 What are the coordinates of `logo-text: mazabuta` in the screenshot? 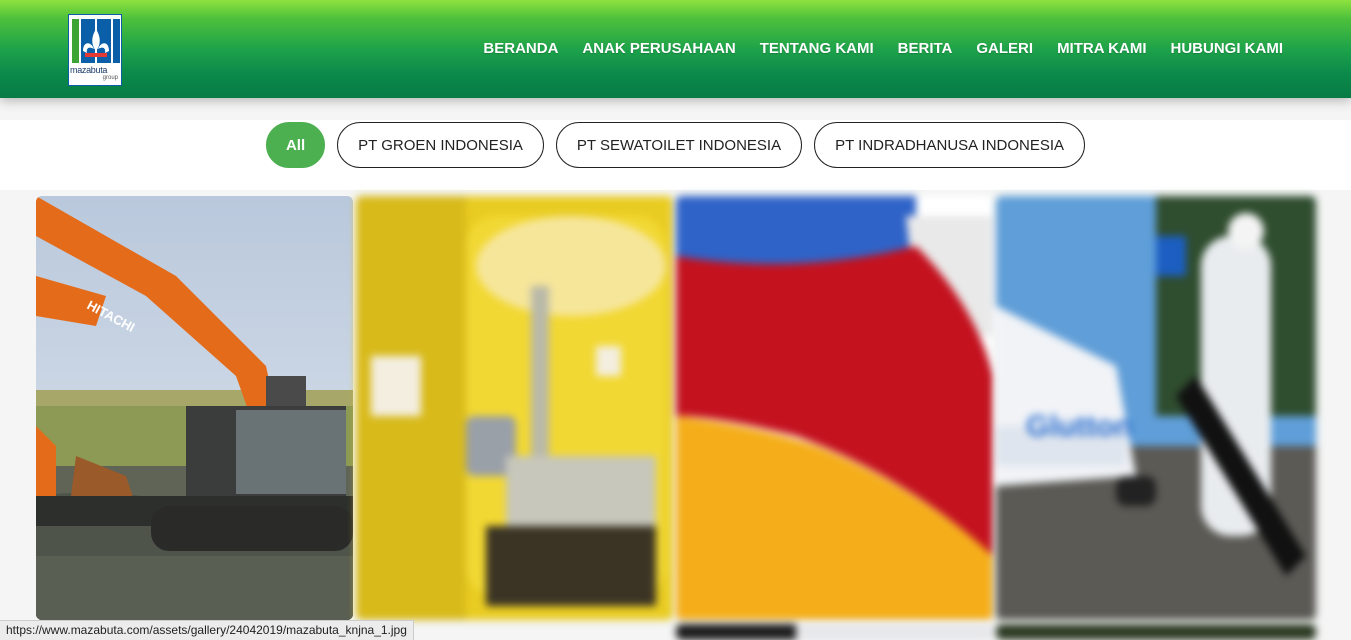 It's located at (89, 70).